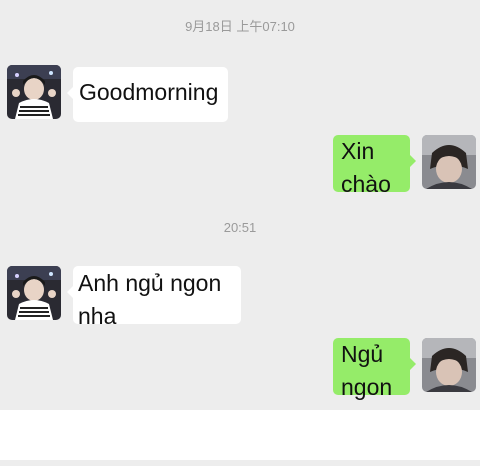  What do you see at coordinates (240, 227) in the screenshot?
I see `timestamp: 20:51` at bounding box center [240, 227].